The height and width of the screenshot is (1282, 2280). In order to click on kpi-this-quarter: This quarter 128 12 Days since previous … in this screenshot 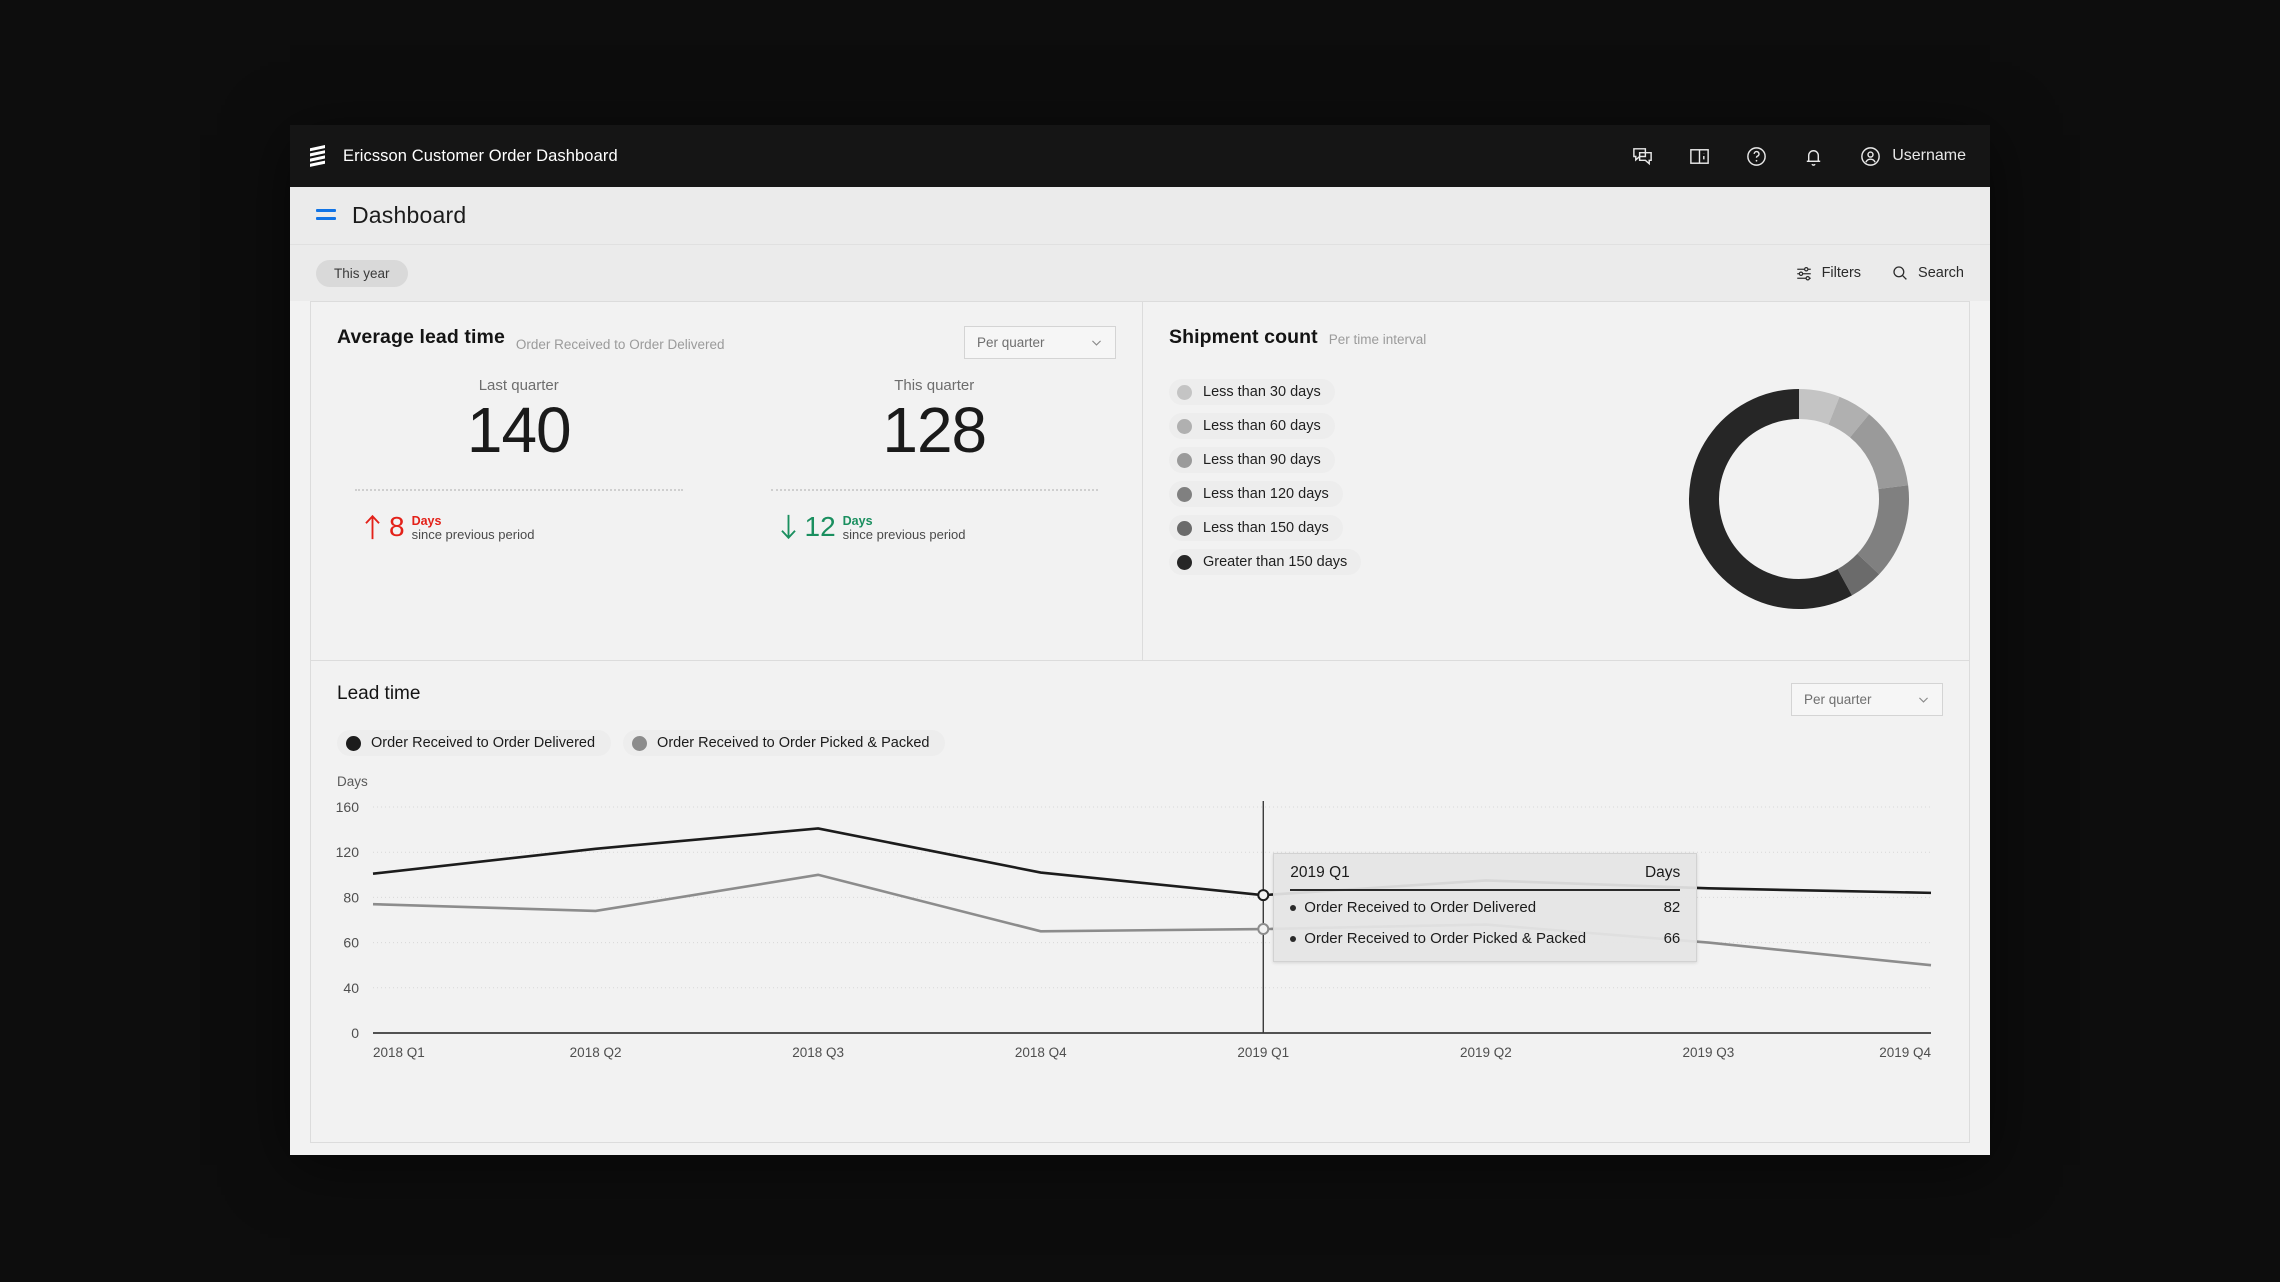, I will do `click(935, 460)`.